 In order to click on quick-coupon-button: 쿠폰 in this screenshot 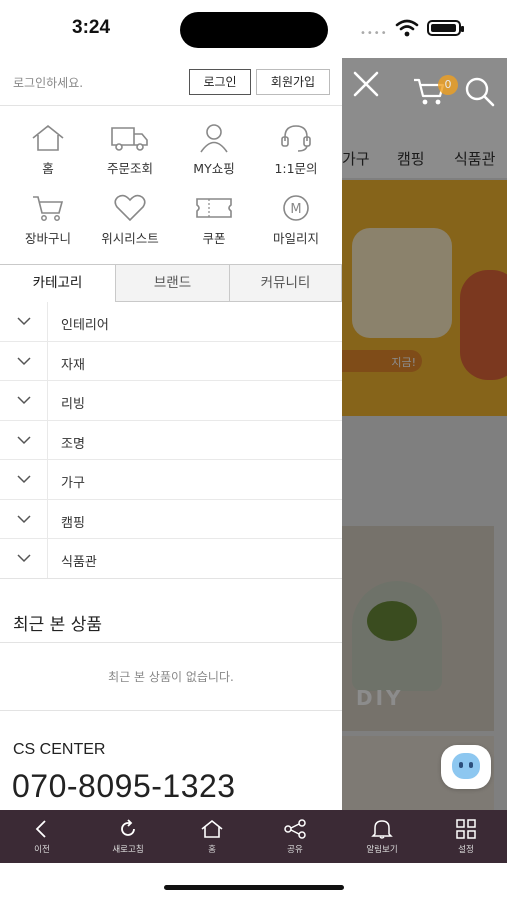, I will do `click(214, 225)`.